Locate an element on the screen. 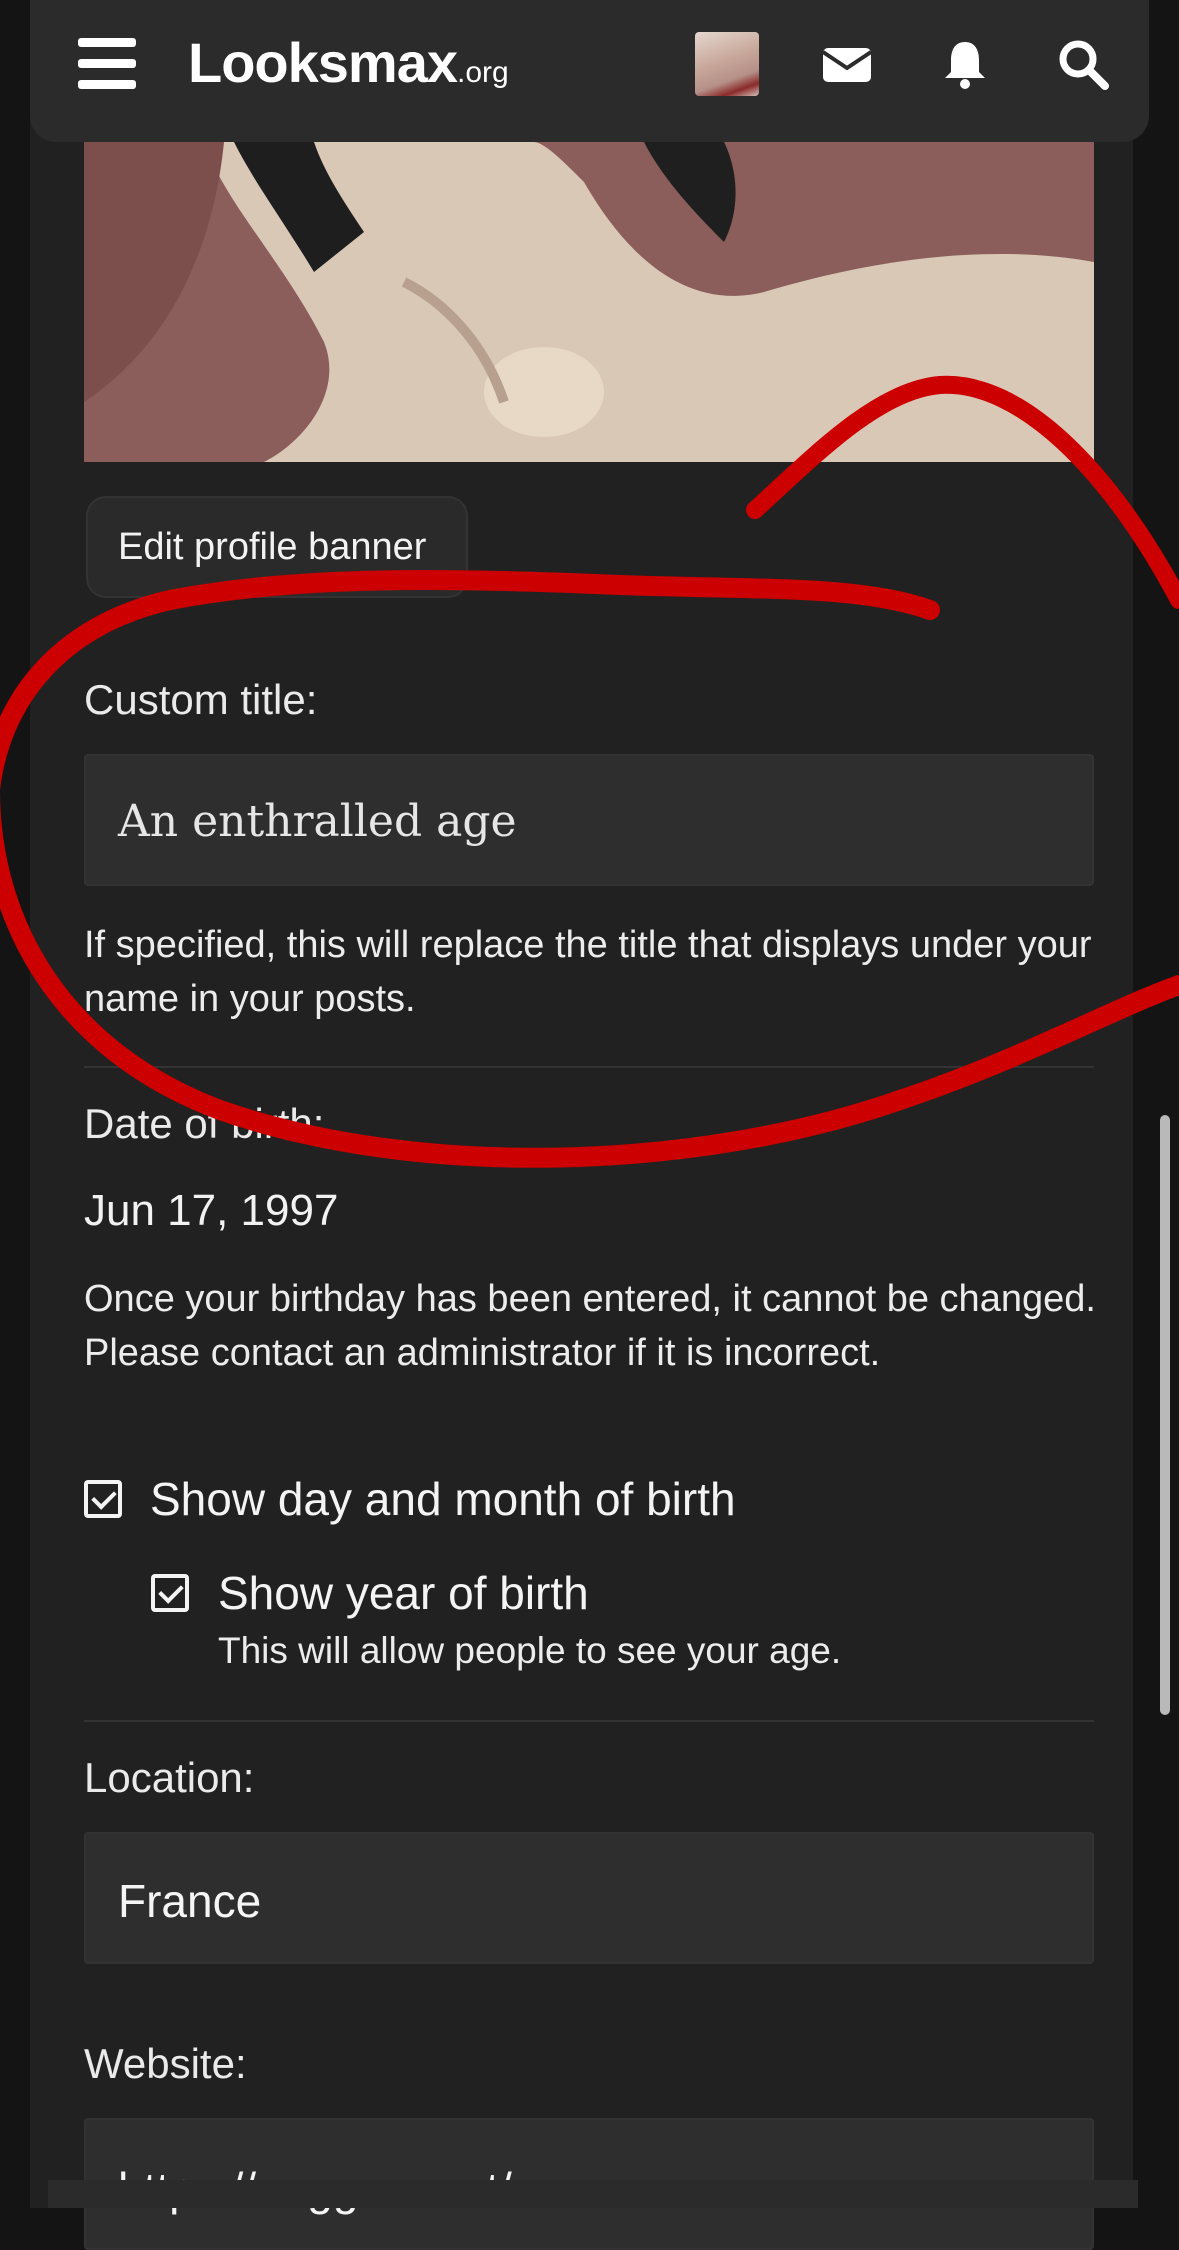 This screenshot has height=2250, width=1179. show-year-label: Show year of birth is located at coordinates (403, 1593).